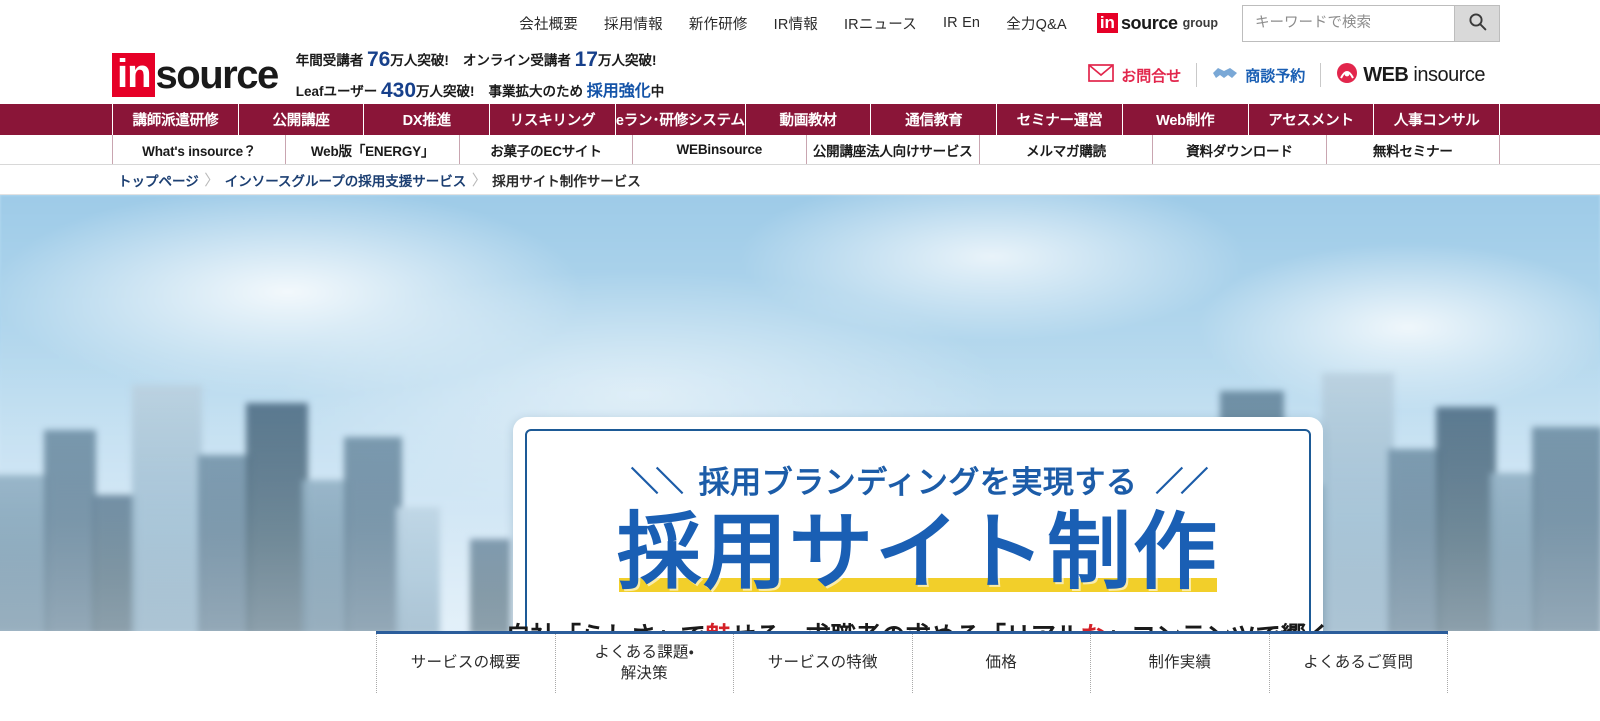 This screenshot has height=721, width=1600. I want to click on contact-button: お問合せ, so click(1134, 75).